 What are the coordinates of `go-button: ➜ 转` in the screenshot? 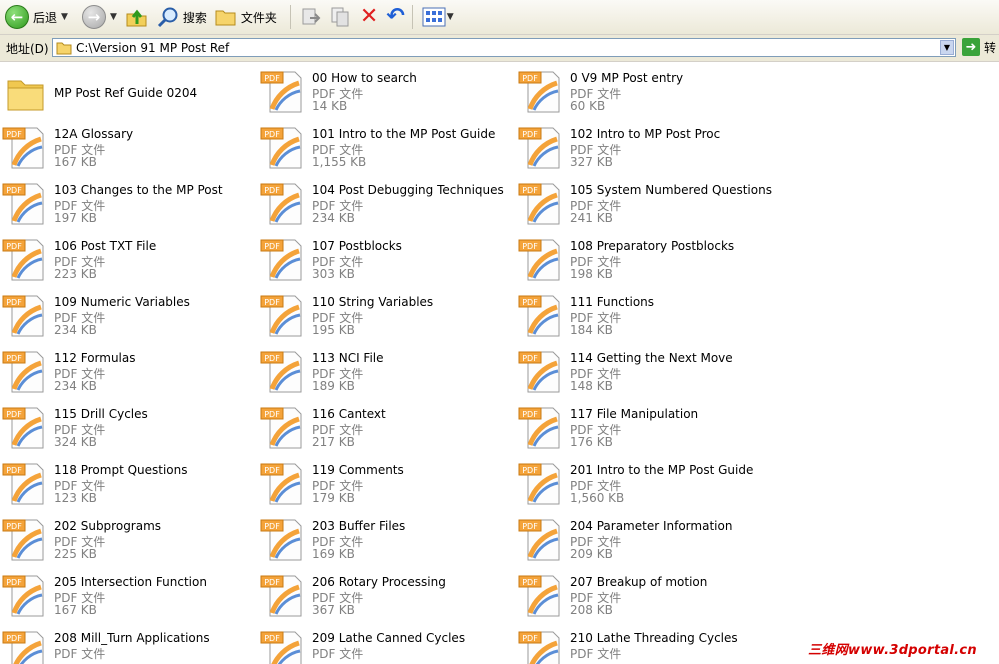 It's located at (979, 47).